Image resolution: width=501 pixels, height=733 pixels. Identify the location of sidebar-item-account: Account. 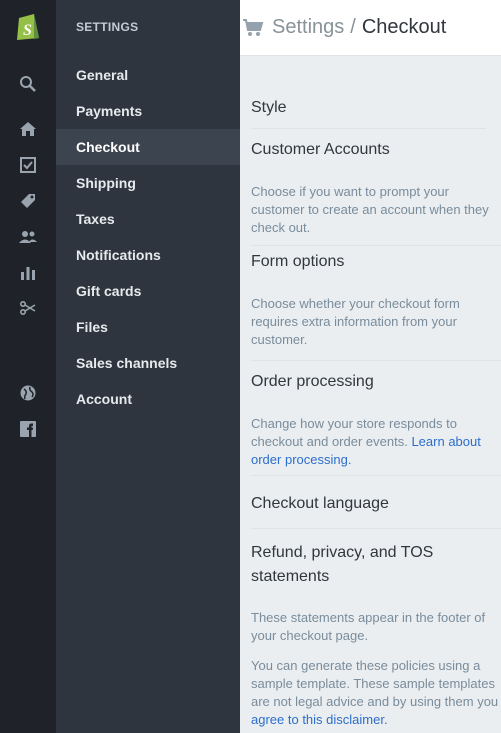
(148, 399).